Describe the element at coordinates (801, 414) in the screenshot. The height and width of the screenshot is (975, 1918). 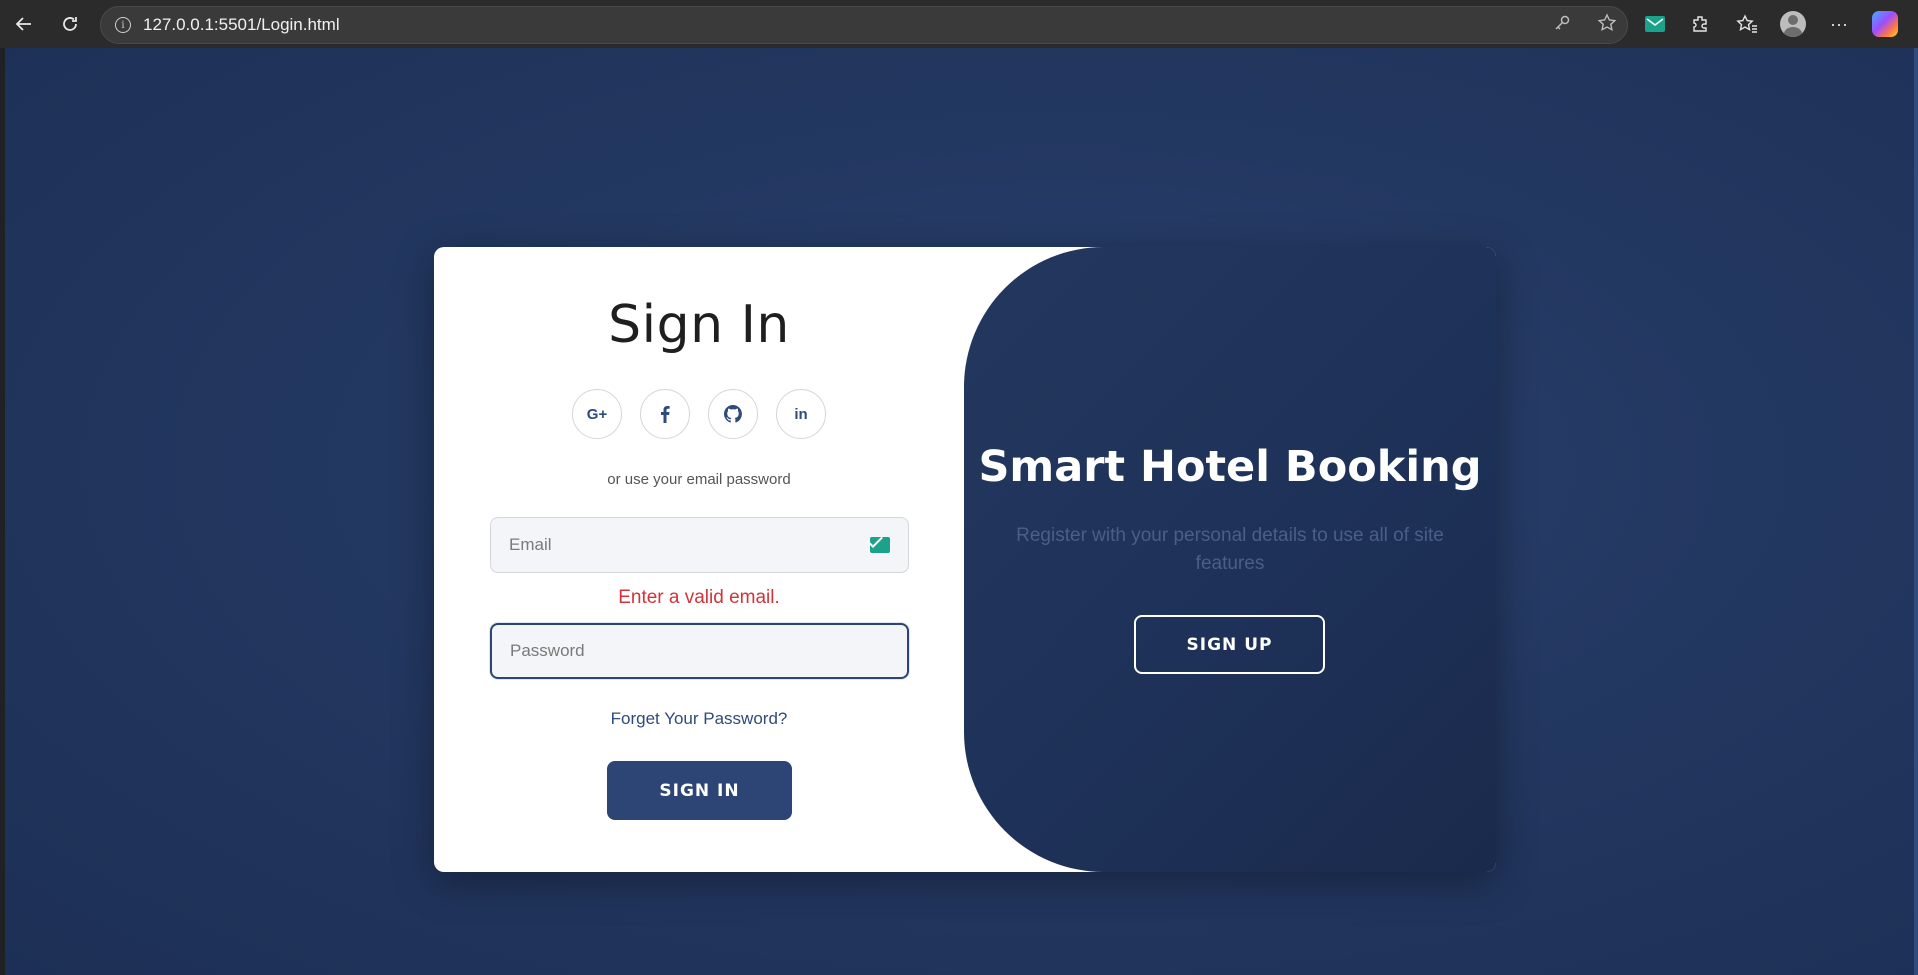
I see `linkedin-icon: in` at that location.